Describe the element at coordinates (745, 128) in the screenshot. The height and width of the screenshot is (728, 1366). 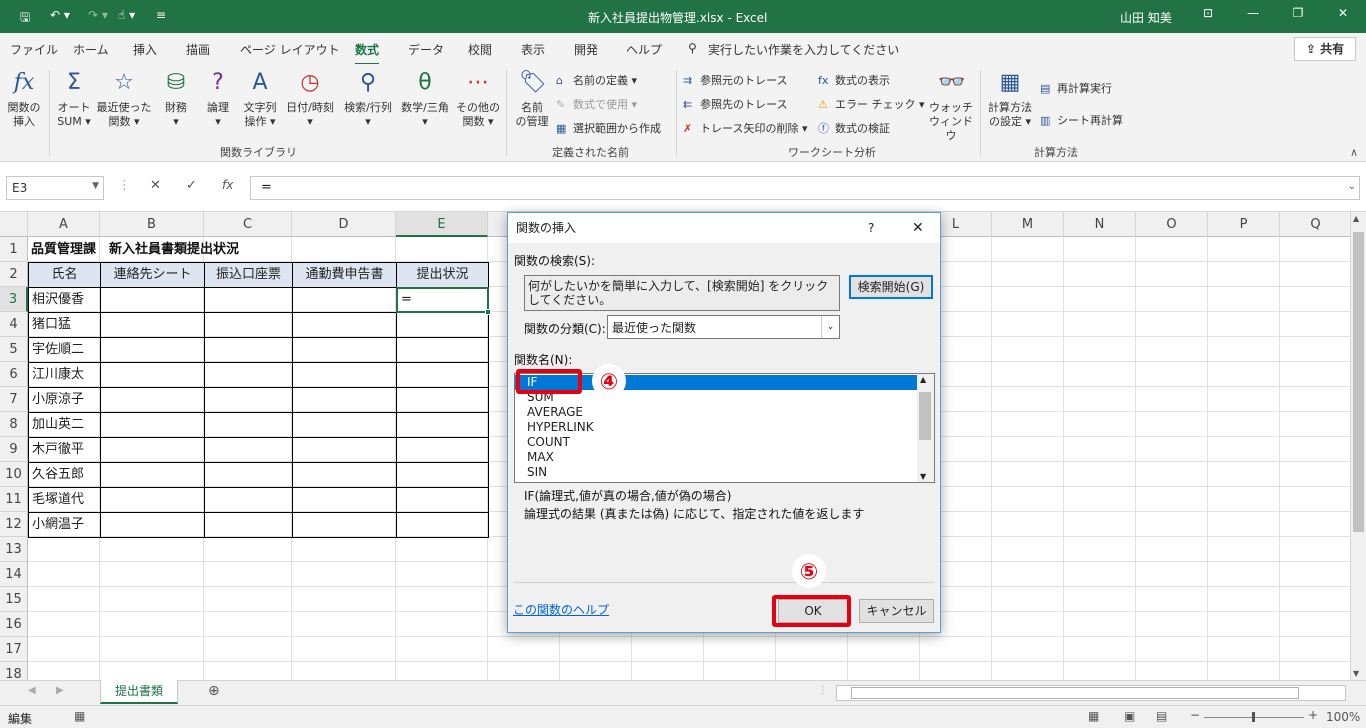
I see `remove-arrows-button: ✗ トレース矢印の削除 ▾` at that location.